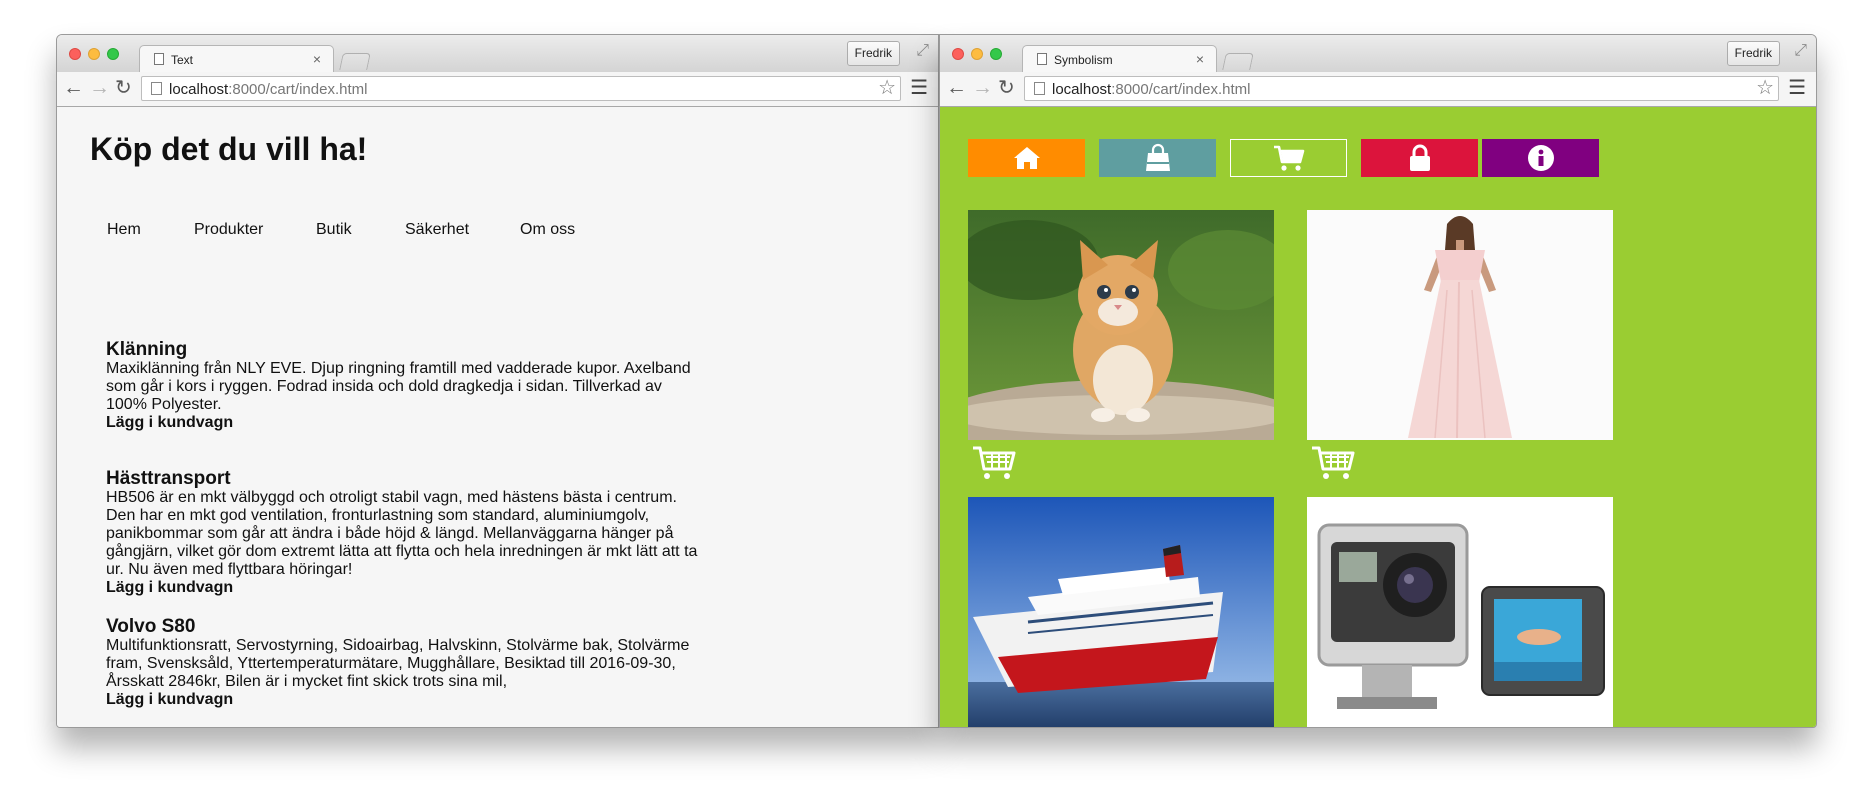 This screenshot has width=1870, height=805. I want to click on shopping-bag-icon, so click(1157, 157).